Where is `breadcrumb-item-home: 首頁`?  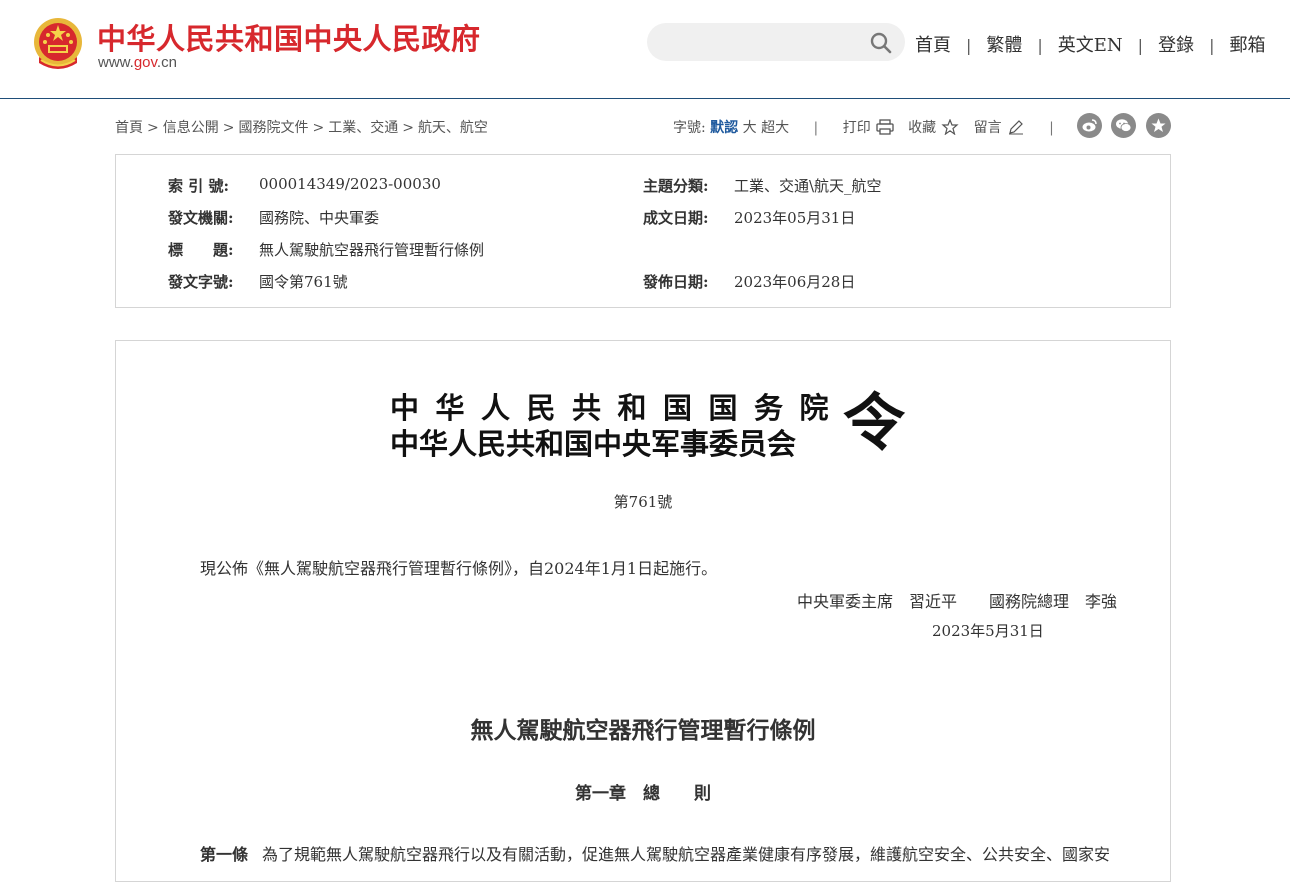 breadcrumb-item-home: 首頁 is located at coordinates (129, 128).